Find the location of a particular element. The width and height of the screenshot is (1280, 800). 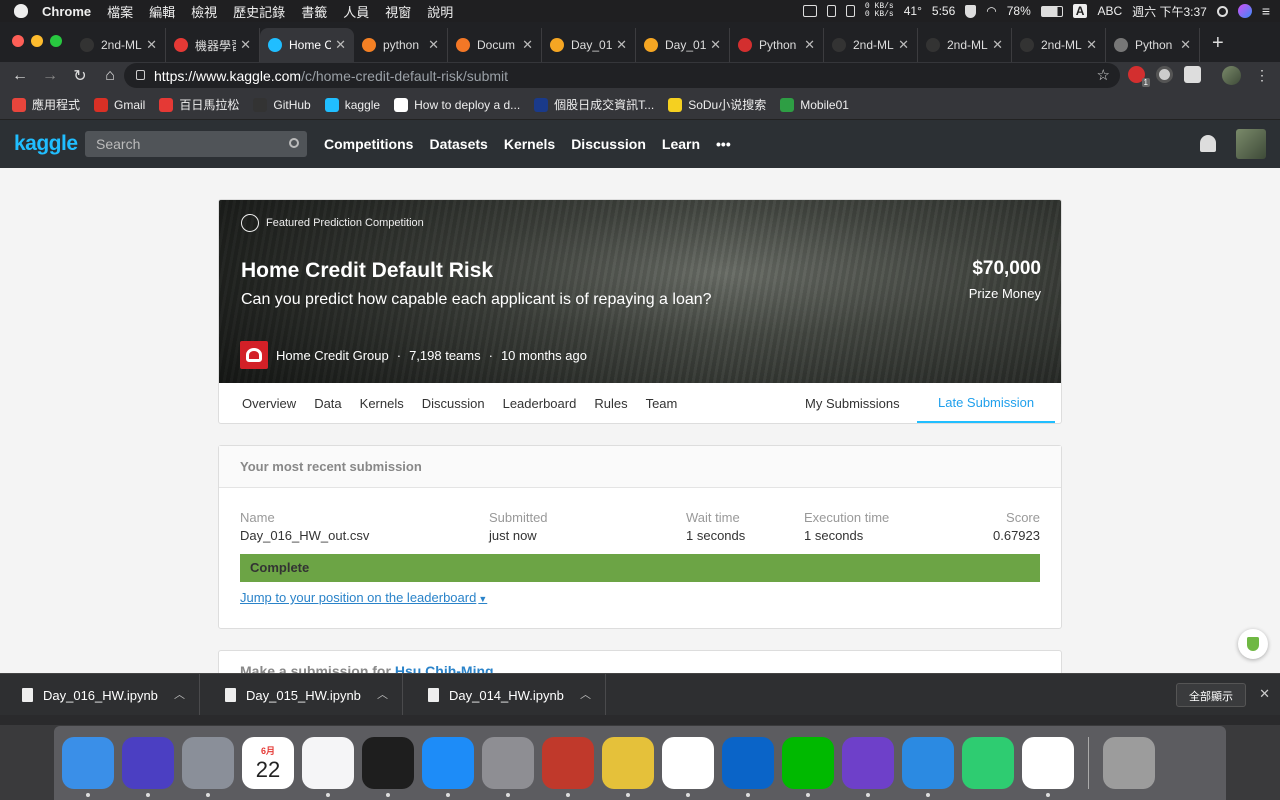

download-item: Day_016_HW.ipynb ︿ is located at coordinates (100, 695).